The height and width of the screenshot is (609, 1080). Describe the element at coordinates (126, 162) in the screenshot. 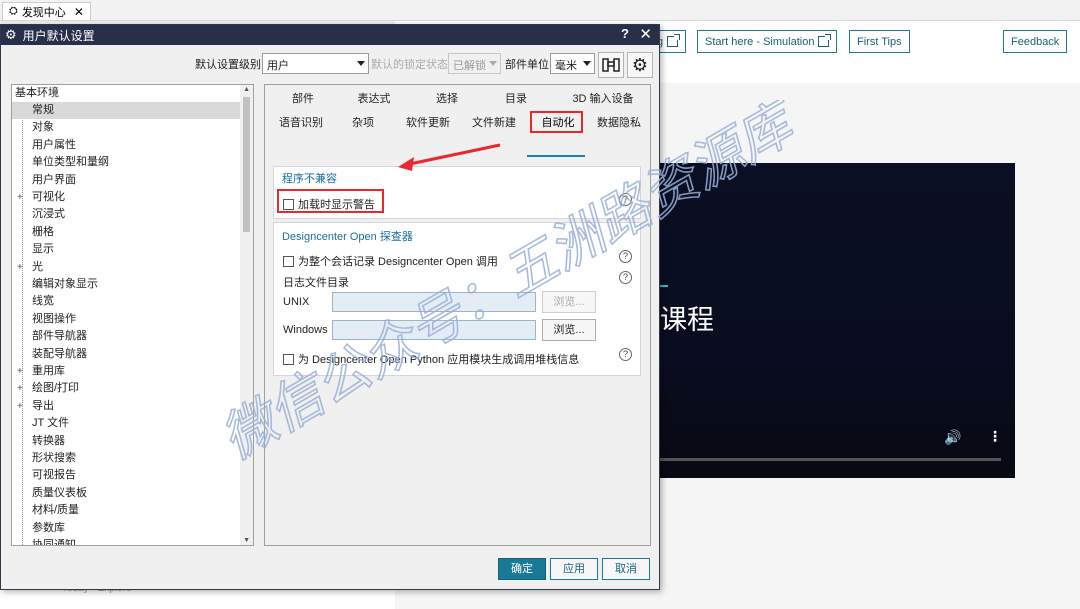

I see `tree-item: 单位类型和量纲` at that location.